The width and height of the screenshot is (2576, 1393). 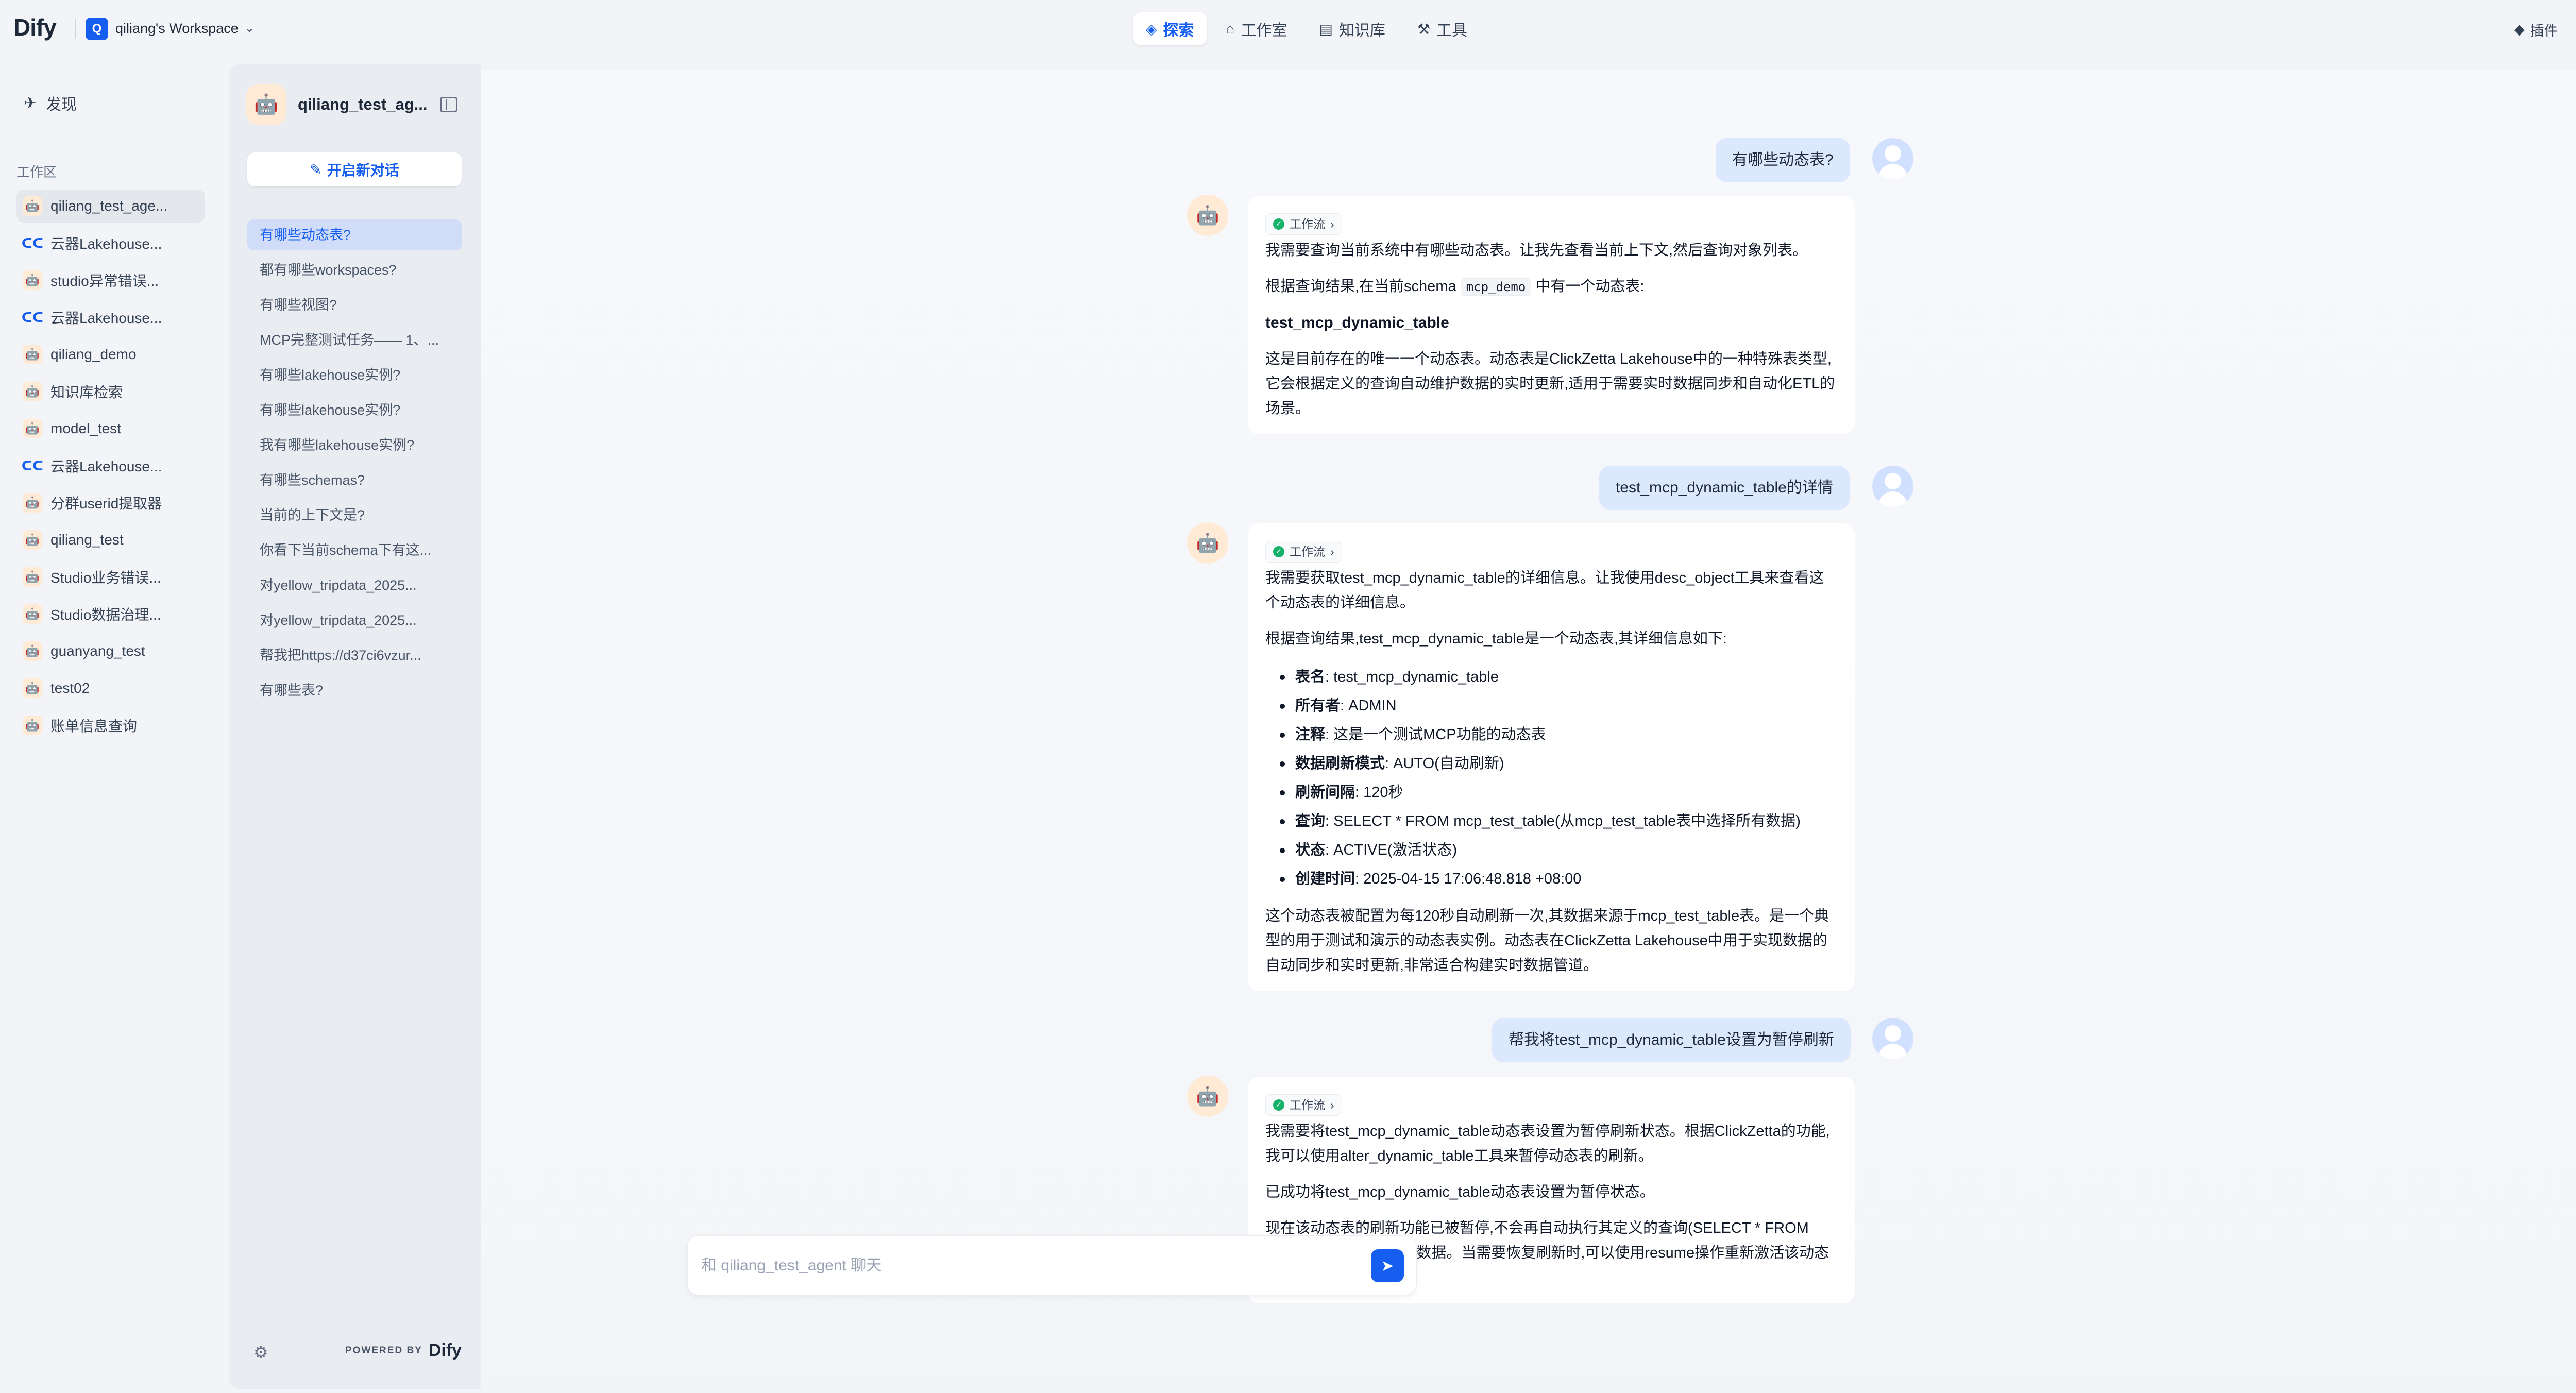 I want to click on detail-value: : AUTO(自动刷新), so click(x=1444, y=763).